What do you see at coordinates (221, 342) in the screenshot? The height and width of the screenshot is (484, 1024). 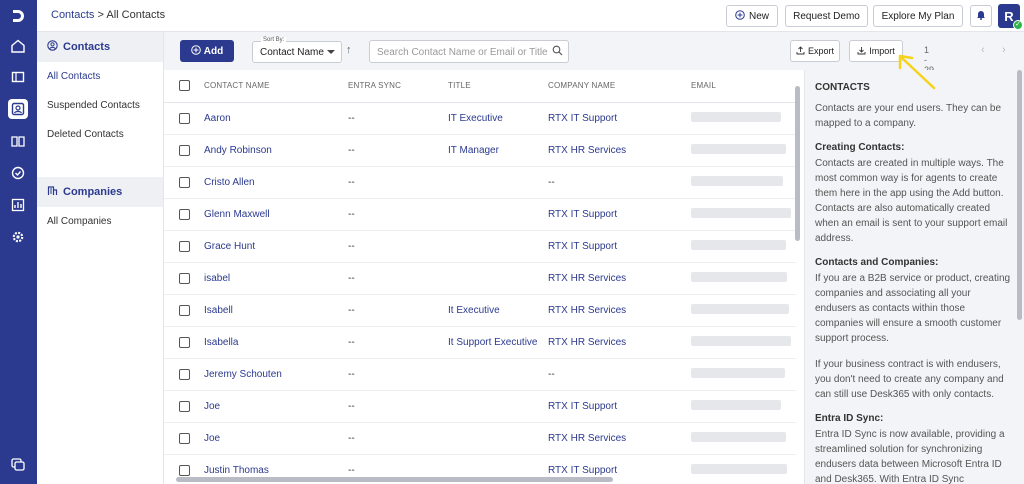 I see `contact-name-link: Isabella` at bounding box center [221, 342].